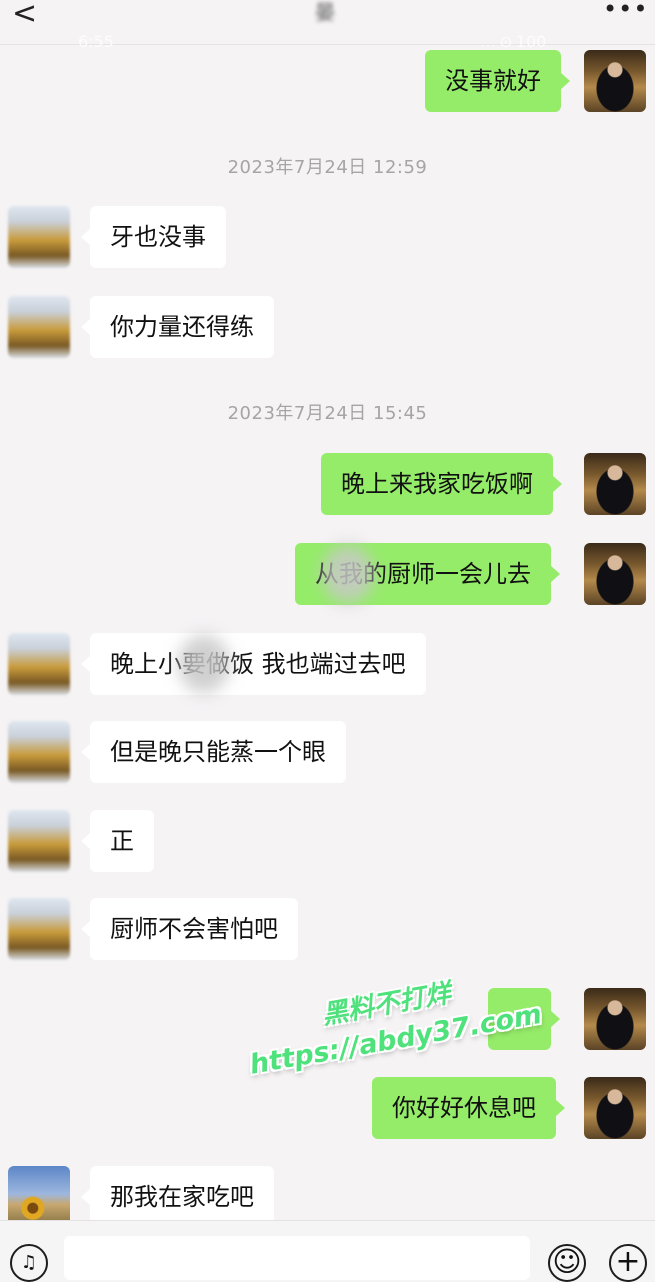 The image size is (655, 1282). What do you see at coordinates (253, 664) in the screenshot?
I see `message-bubble-incoming: 晚上小要做饭 我也端过去吧` at bounding box center [253, 664].